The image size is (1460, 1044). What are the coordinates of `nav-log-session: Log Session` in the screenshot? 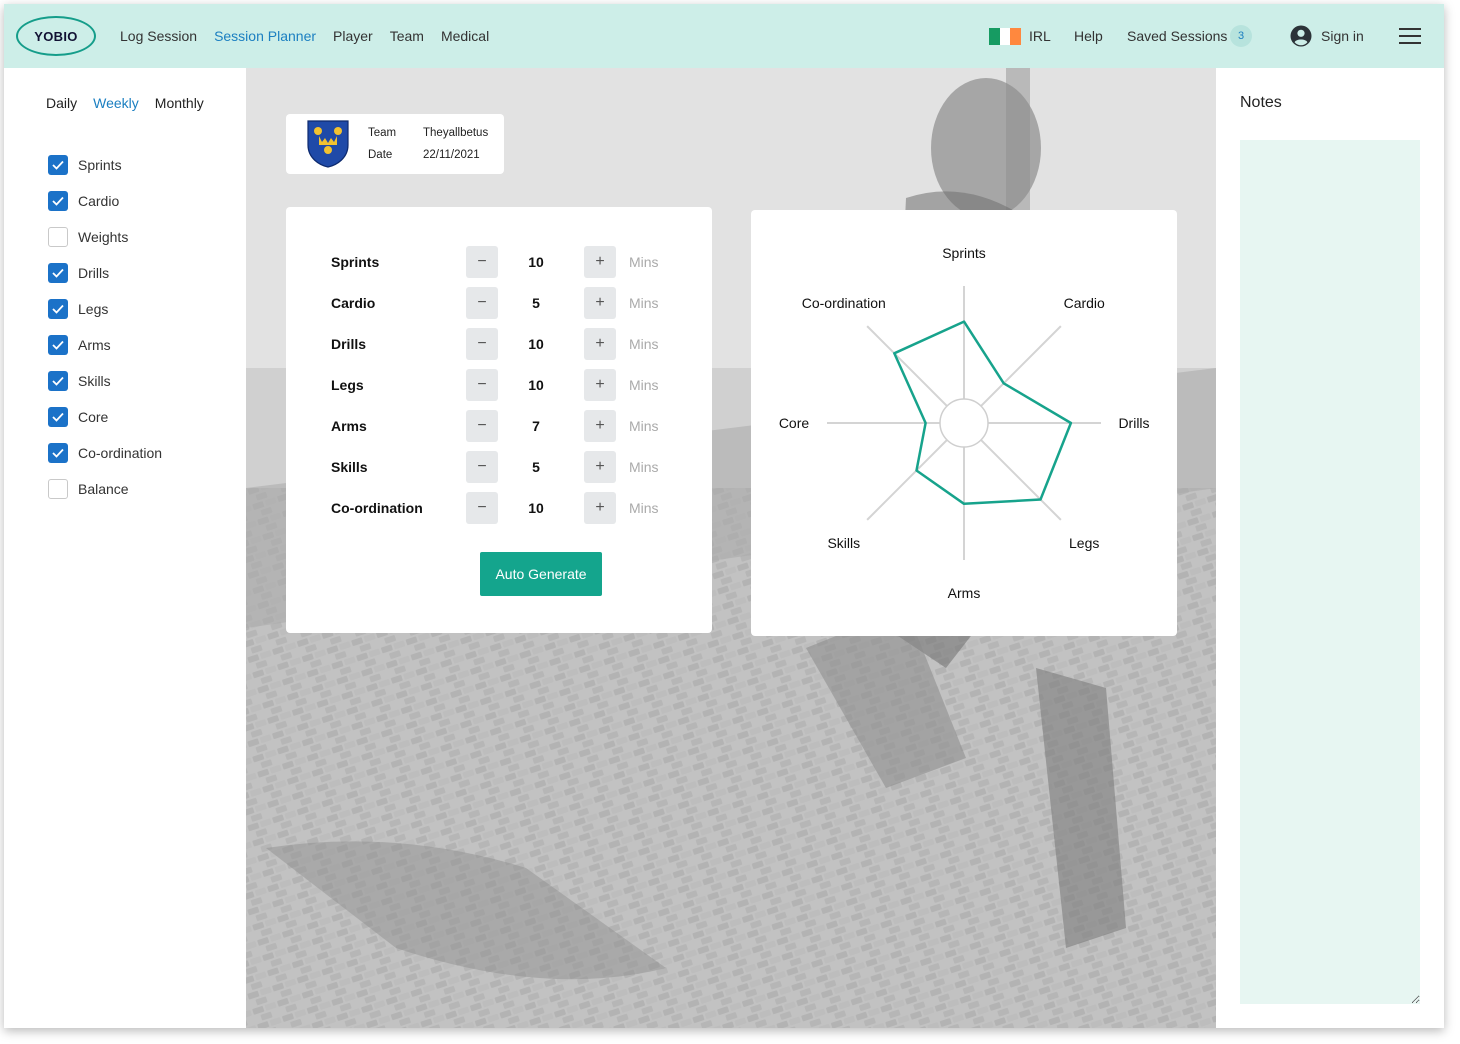 It's located at (158, 36).